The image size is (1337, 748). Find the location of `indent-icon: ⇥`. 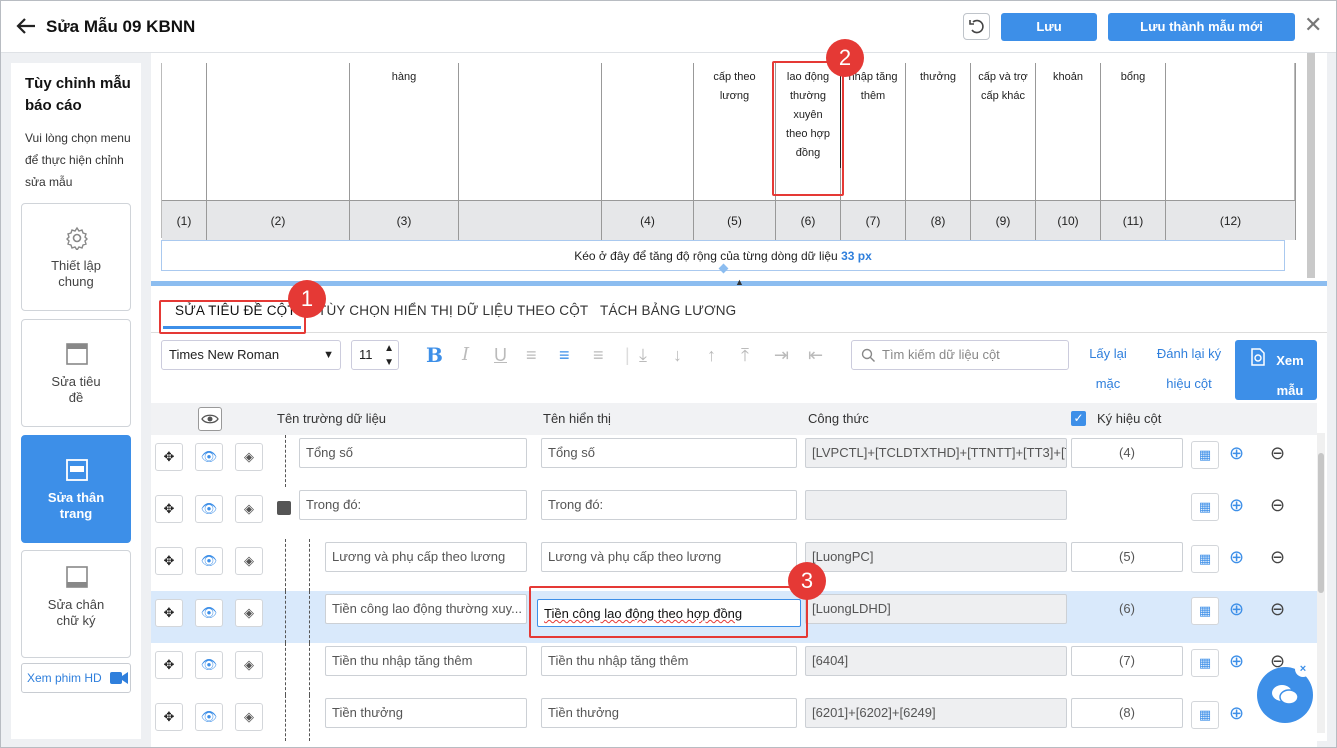

indent-icon: ⇥ is located at coordinates (781, 355).